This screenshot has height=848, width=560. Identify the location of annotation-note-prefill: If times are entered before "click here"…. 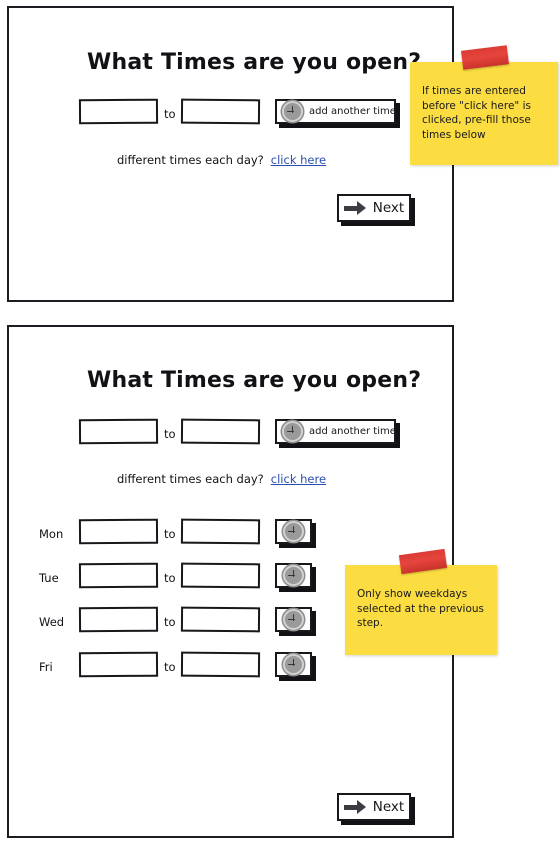
(484, 105).